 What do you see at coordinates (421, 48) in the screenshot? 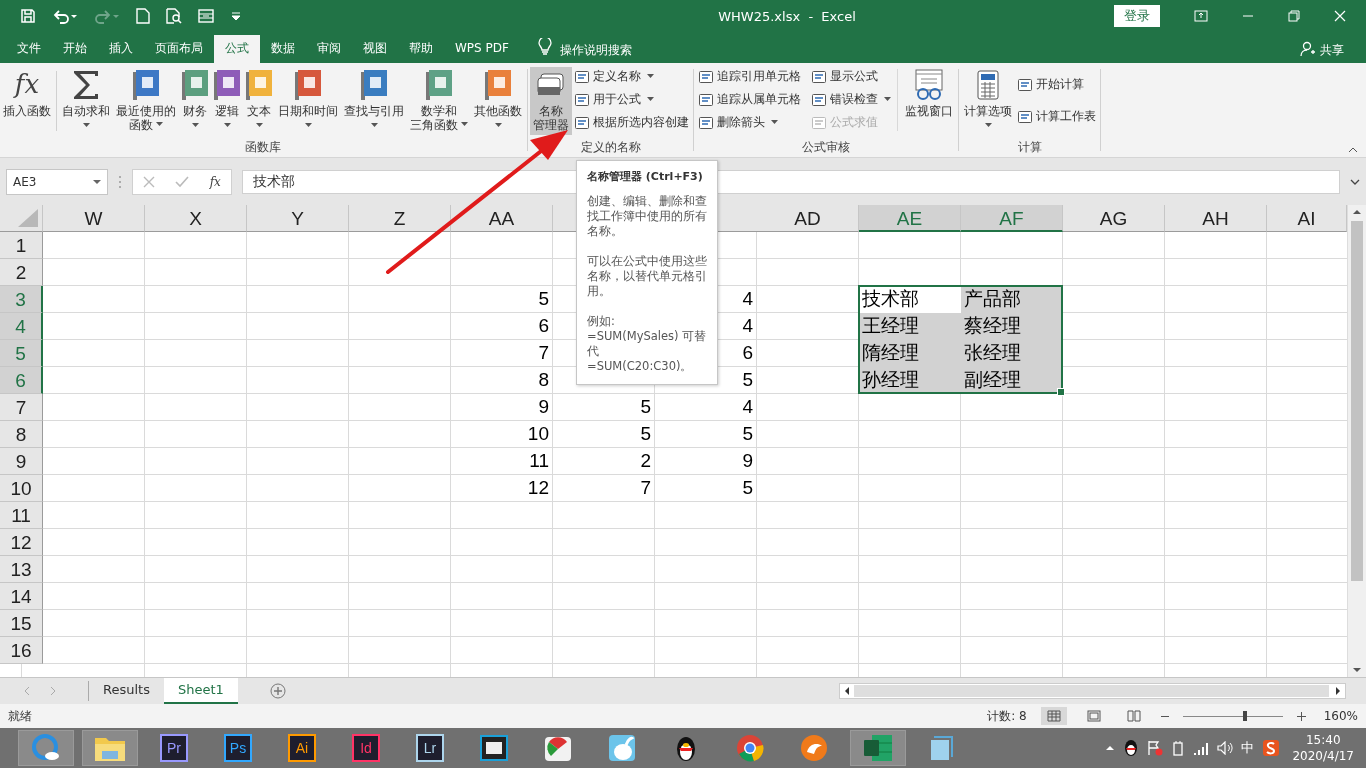
I see `ribbon-tab: 帮助` at bounding box center [421, 48].